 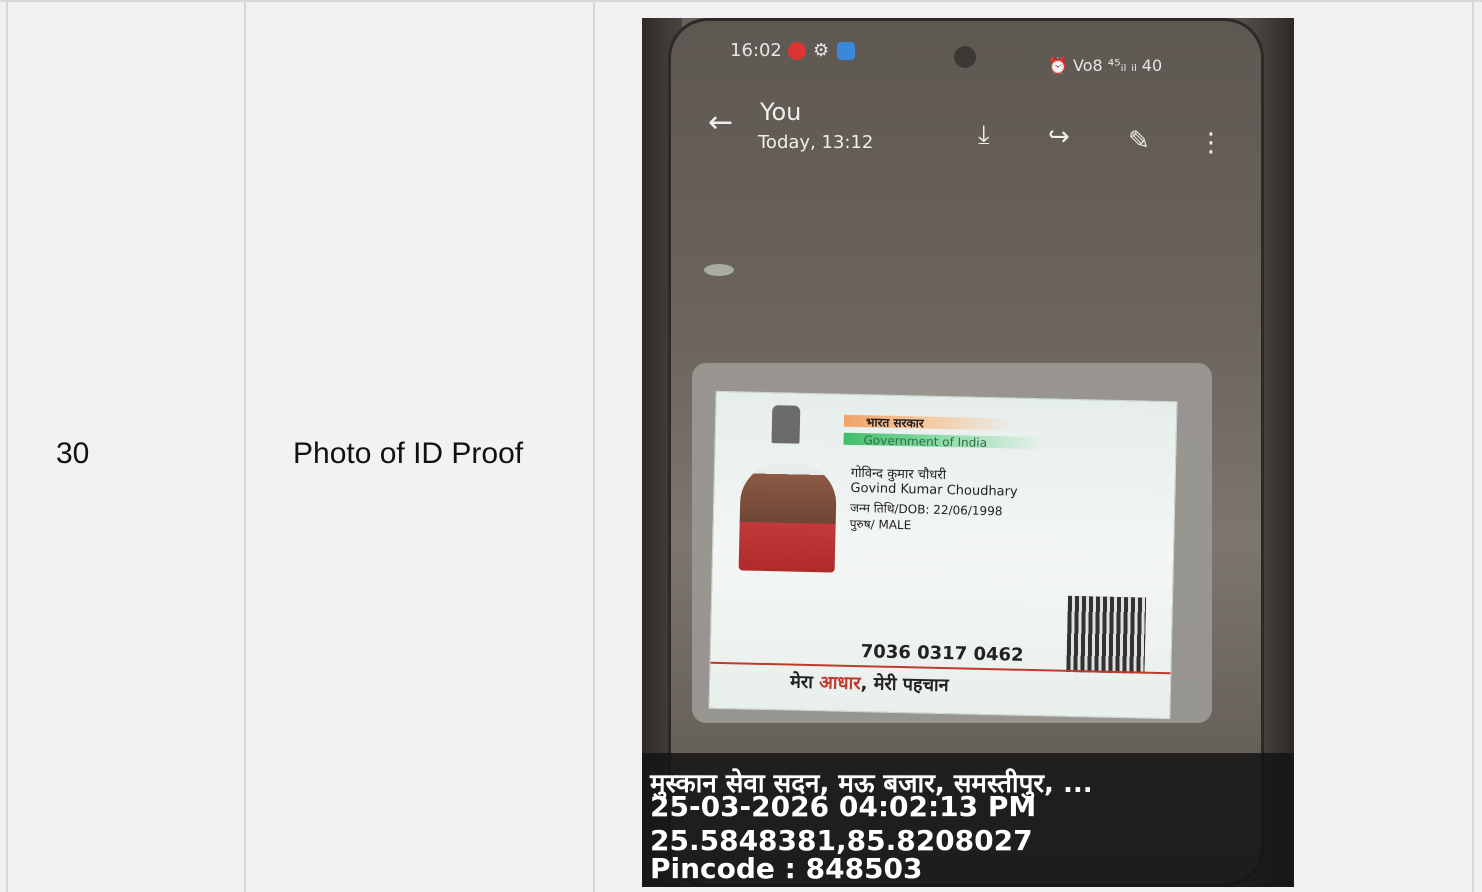 I want to click on field-label-cell: Photo of ID Proof, so click(x=408, y=453).